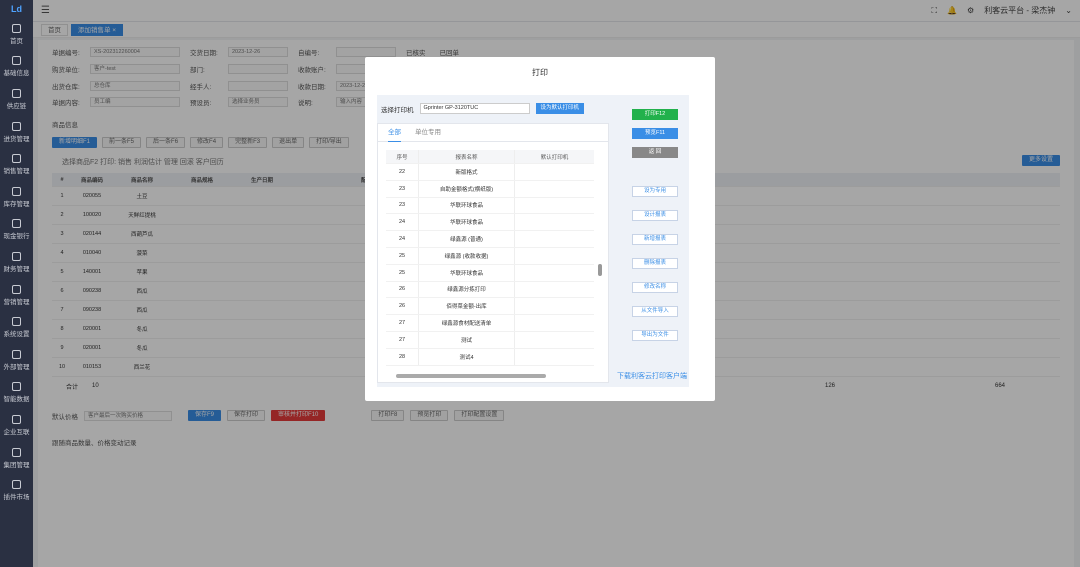 The height and width of the screenshot is (567, 1080). I want to click on tab-all: 全部, so click(394, 133).